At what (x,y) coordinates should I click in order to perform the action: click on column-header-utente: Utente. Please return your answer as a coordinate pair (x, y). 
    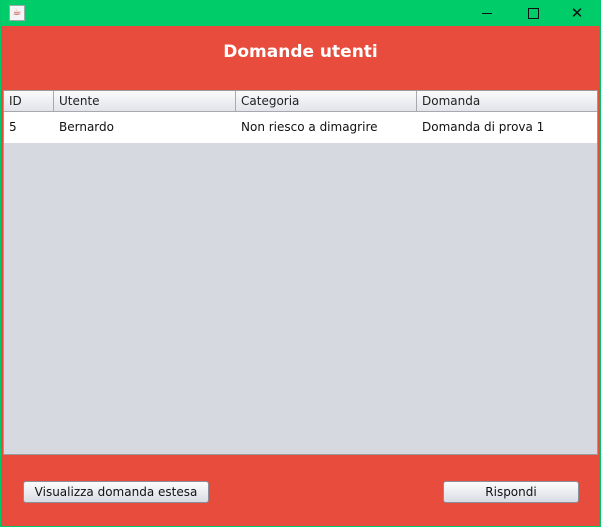
    Looking at the image, I should click on (145, 101).